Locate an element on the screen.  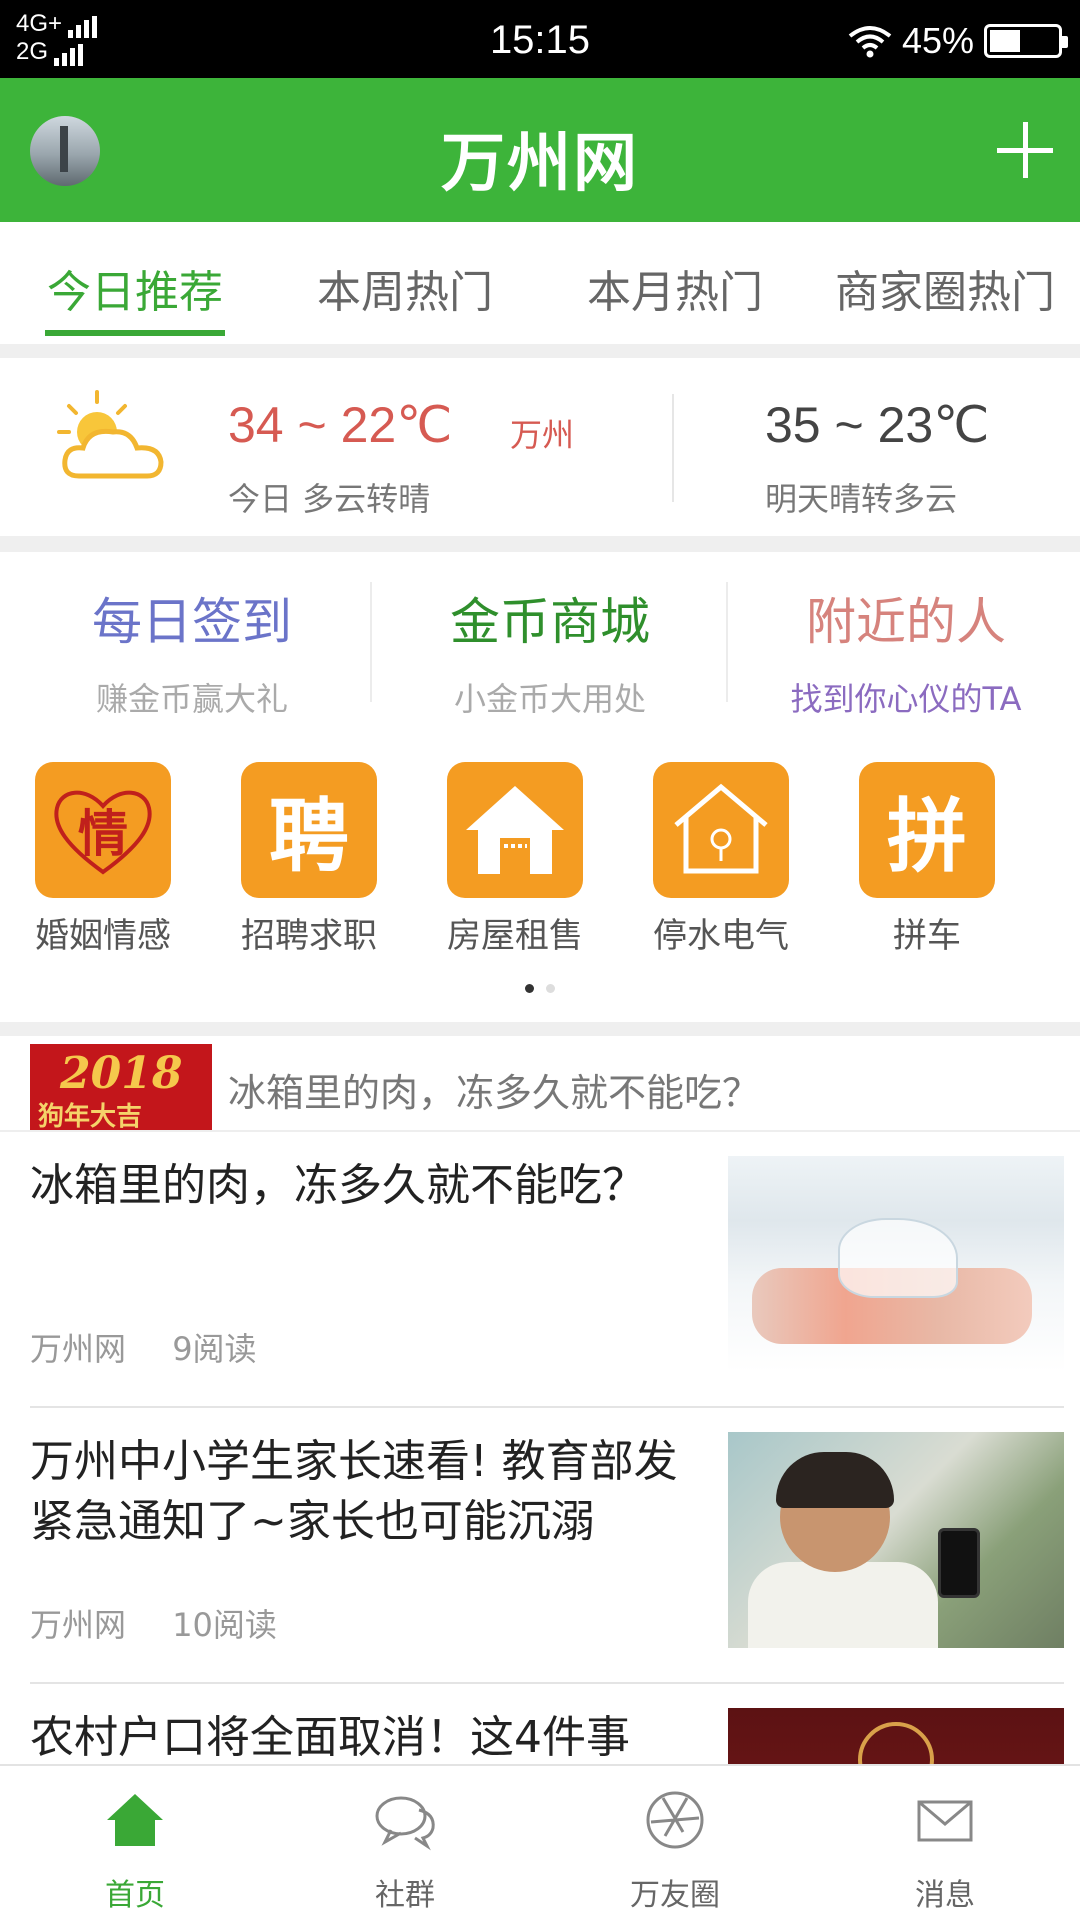
nav-home: 首页 is located at coordinates (135, 1843).